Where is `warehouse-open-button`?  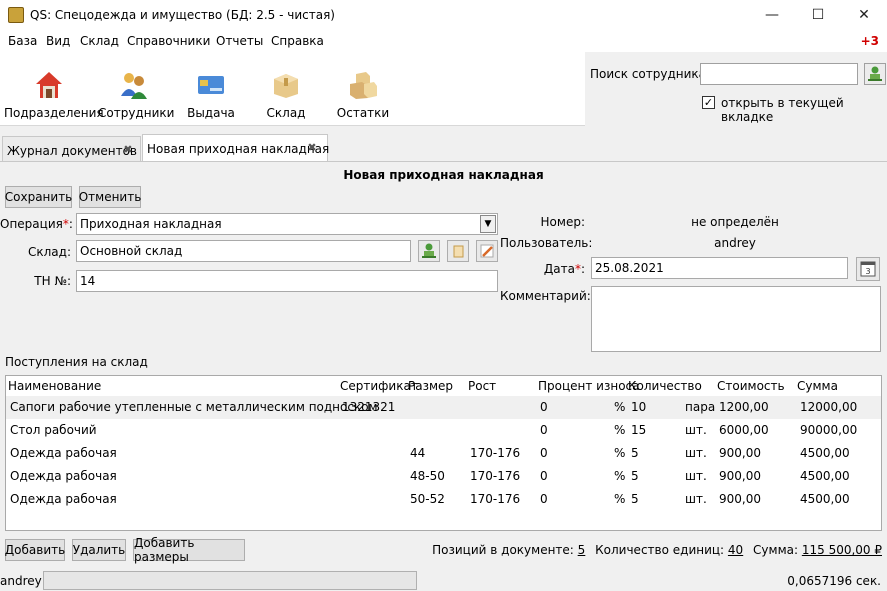 warehouse-open-button is located at coordinates (458, 251).